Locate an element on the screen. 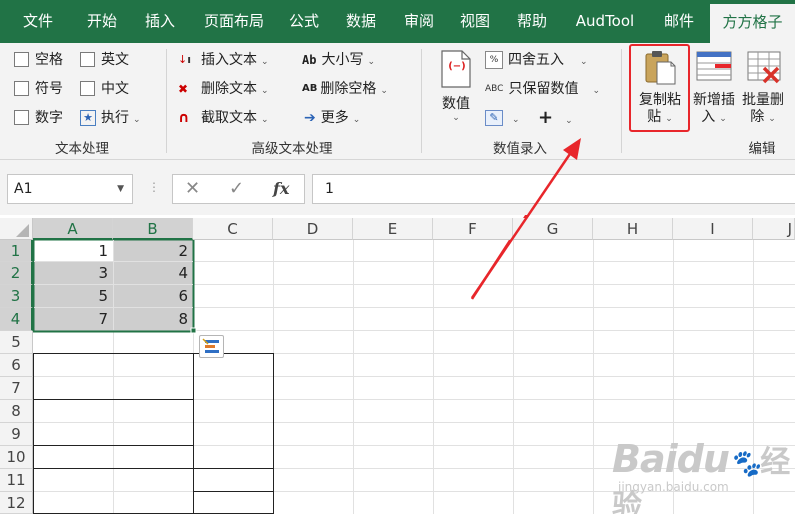  cell-b2: 4 is located at coordinates (153, 273).